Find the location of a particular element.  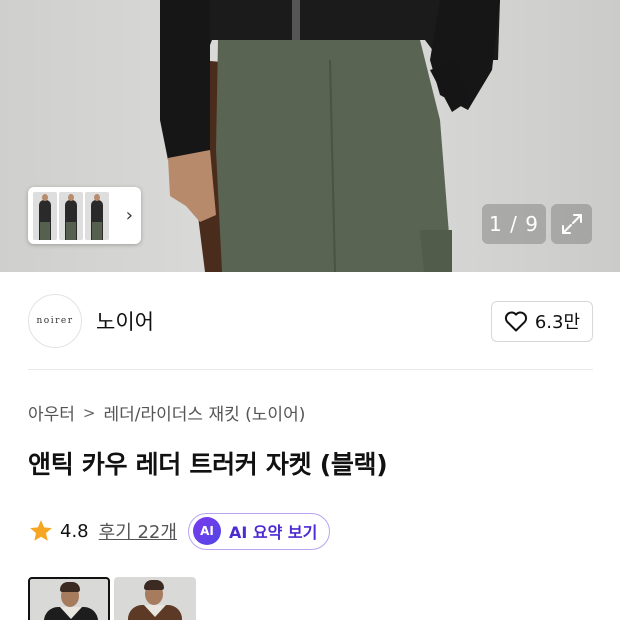

color-options is located at coordinates (112, 598).